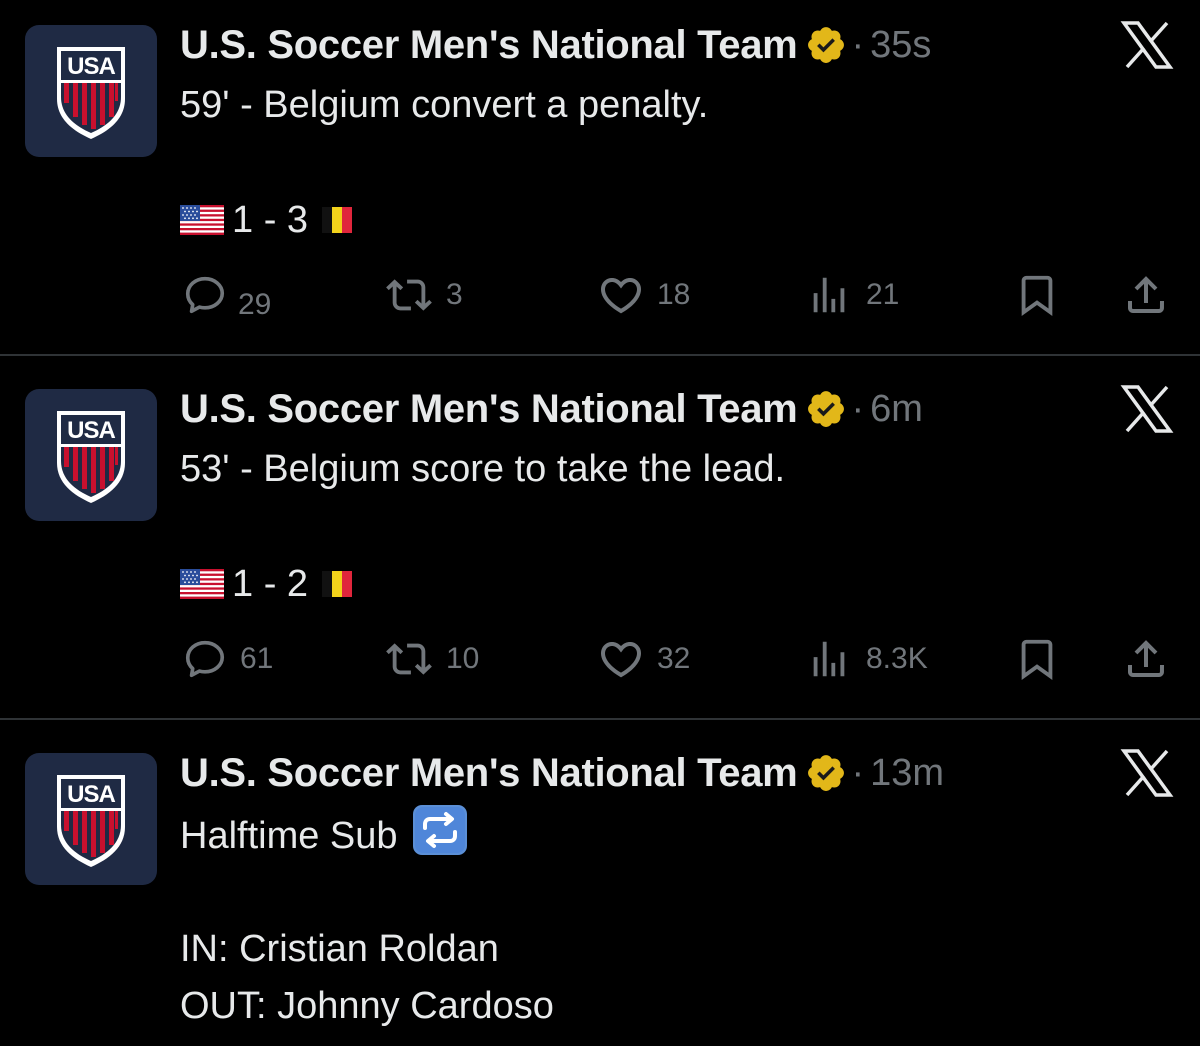 The height and width of the screenshot is (1046, 1200). What do you see at coordinates (270, 219) in the screenshot?
I see `score: 1 - 3` at bounding box center [270, 219].